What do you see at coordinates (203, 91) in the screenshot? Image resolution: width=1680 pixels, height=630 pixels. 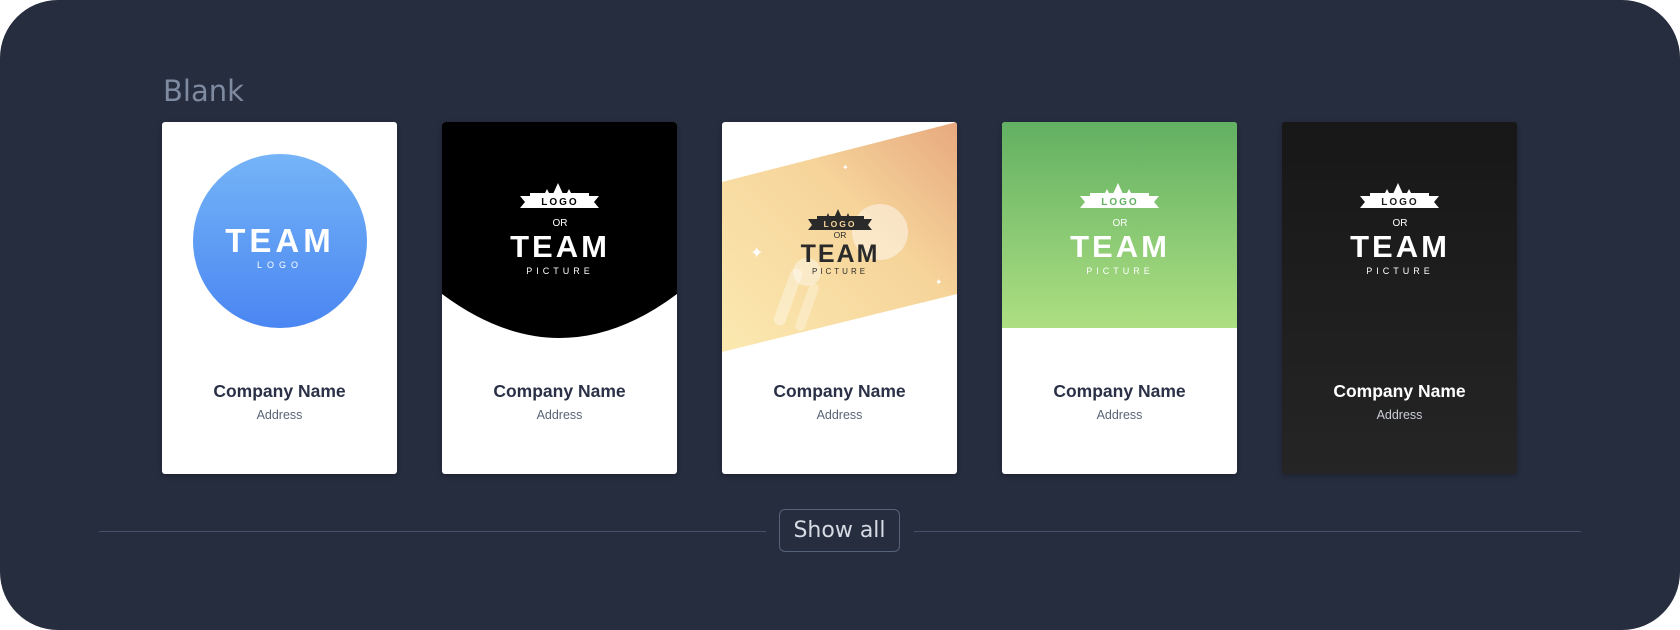 I see `section-title: Blank` at bounding box center [203, 91].